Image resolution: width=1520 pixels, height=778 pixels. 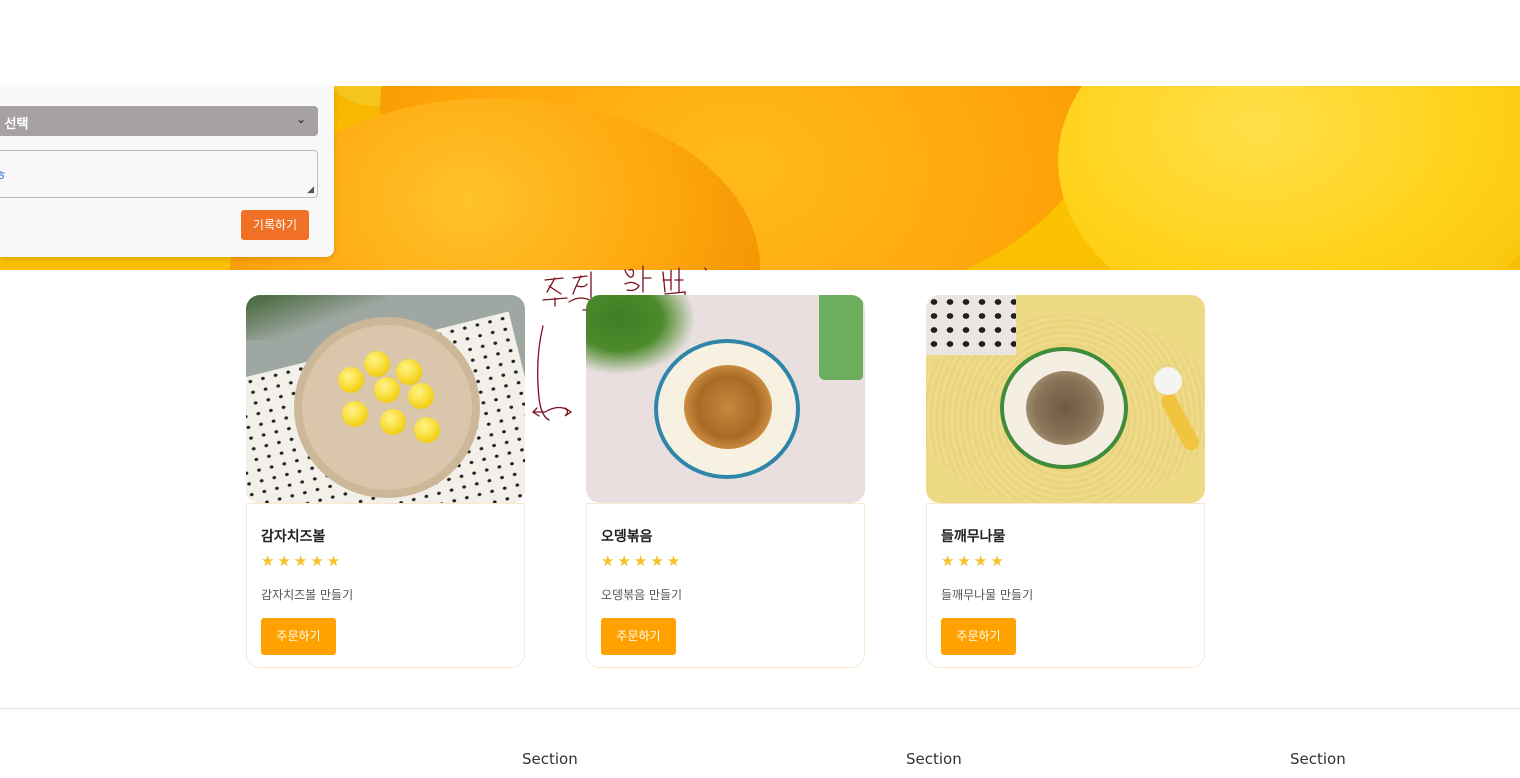 What do you see at coordinates (159, 174) in the screenshot?
I see `feedback-textarea: ㅎ ◢` at bounding box center [159, 174].